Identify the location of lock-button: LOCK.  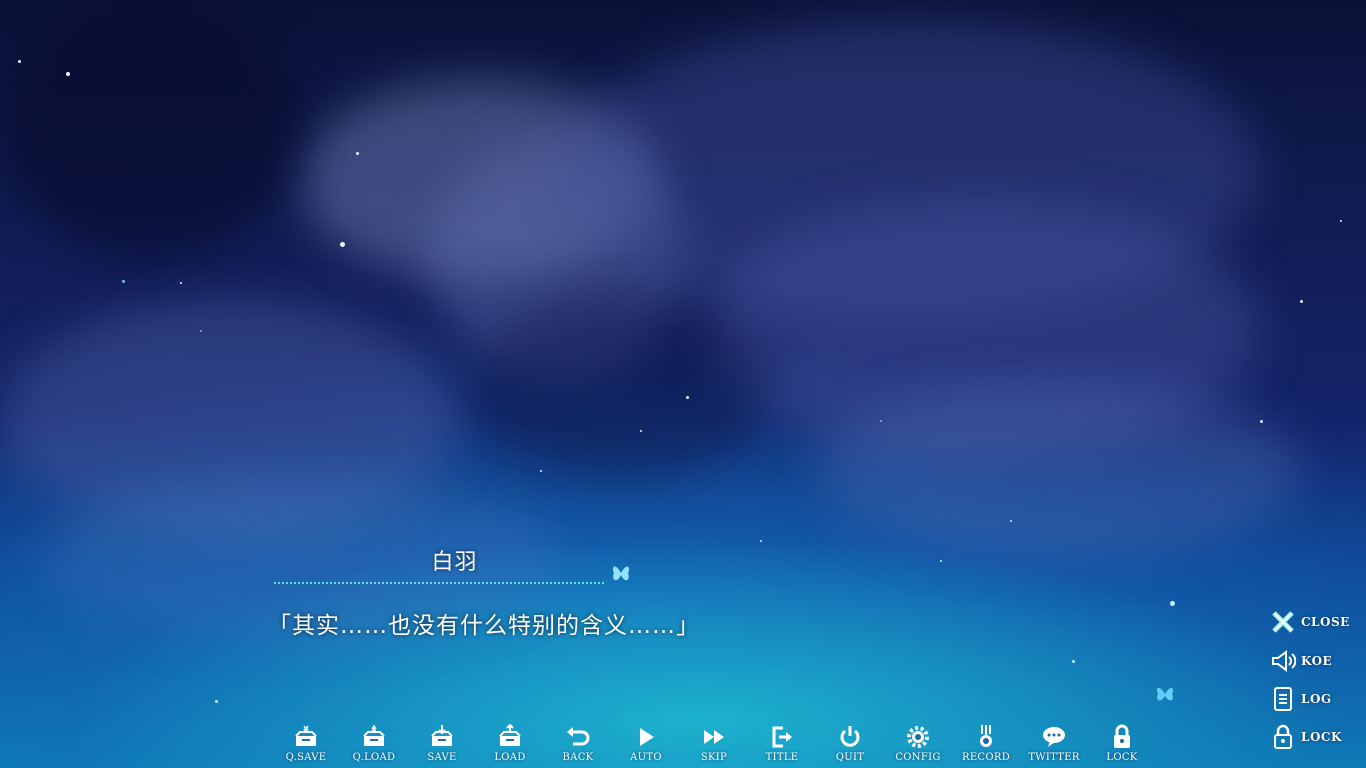
(1122, 746).